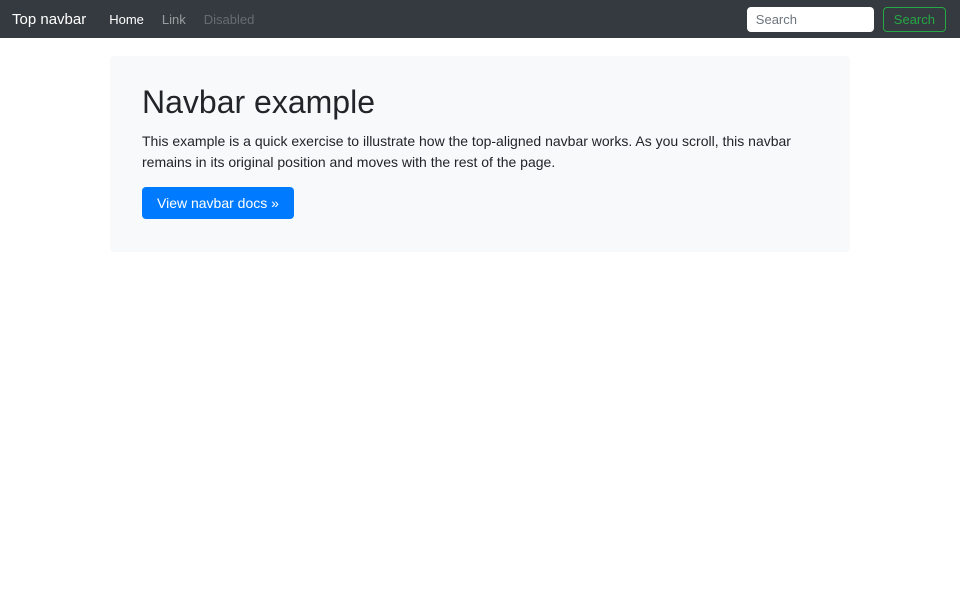 The height and width of the screenshot is (600, 960). Describe the element at coordinates (914, 19) in the screenshot. I see `search-submit-button: Search` at that location.